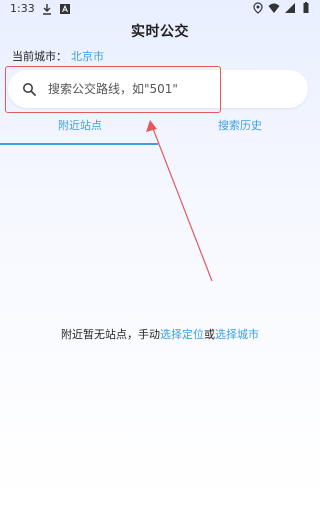 This screenshot has height=506, width=320. What do you see at coordinates (290, 8) in the screenshot?
I see `signal-icon` at bounding box center [290, 8].